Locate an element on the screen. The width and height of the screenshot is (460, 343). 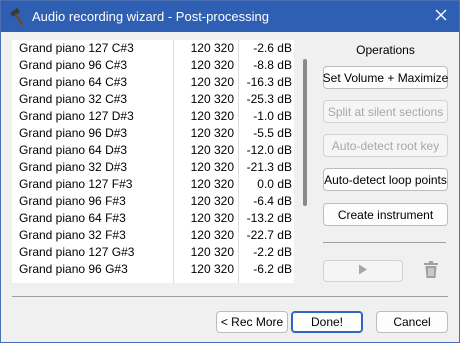
sample-level: -1.0 dB is located at coordinates (272, 116).